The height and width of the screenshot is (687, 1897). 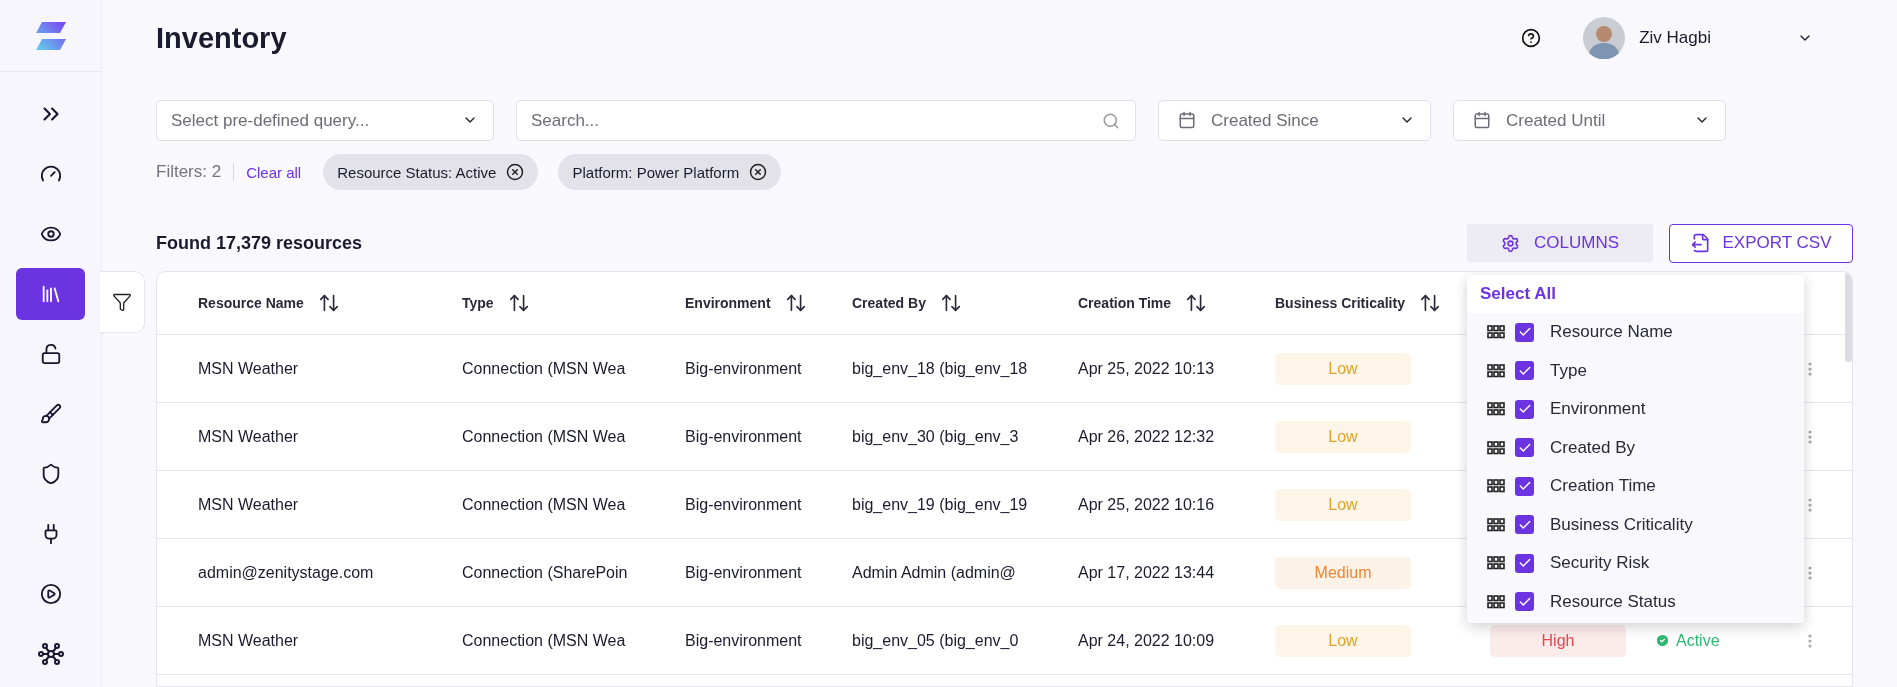 What do you see at coordinates (50, 354) in the screenshot?
I see `unlocked-padlock-icon` at bounding box center [50, 354].